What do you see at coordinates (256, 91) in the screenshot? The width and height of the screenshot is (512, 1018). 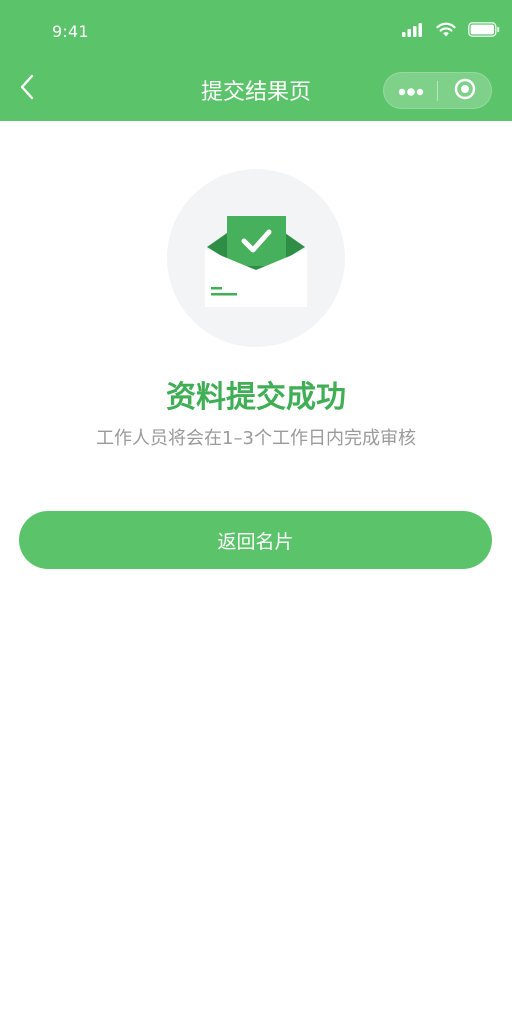 I see `nav-bar: 提交结果页` at bounding box center [256, 91].